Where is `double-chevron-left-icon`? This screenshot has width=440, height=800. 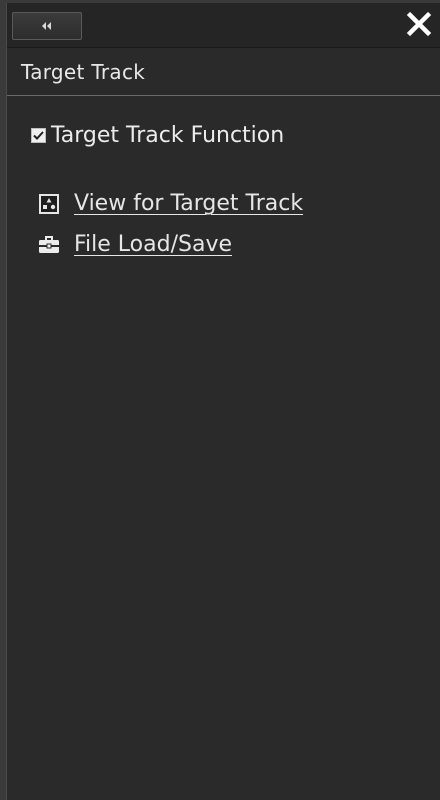
double-chevron-left-icon is located at coordinates (47, 26).